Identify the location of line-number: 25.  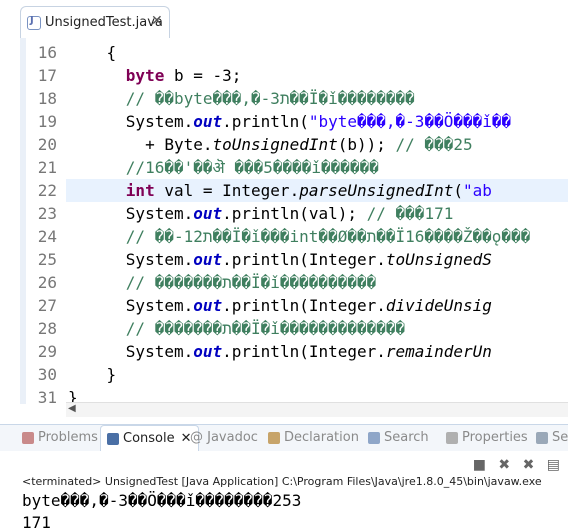
(47, 259).